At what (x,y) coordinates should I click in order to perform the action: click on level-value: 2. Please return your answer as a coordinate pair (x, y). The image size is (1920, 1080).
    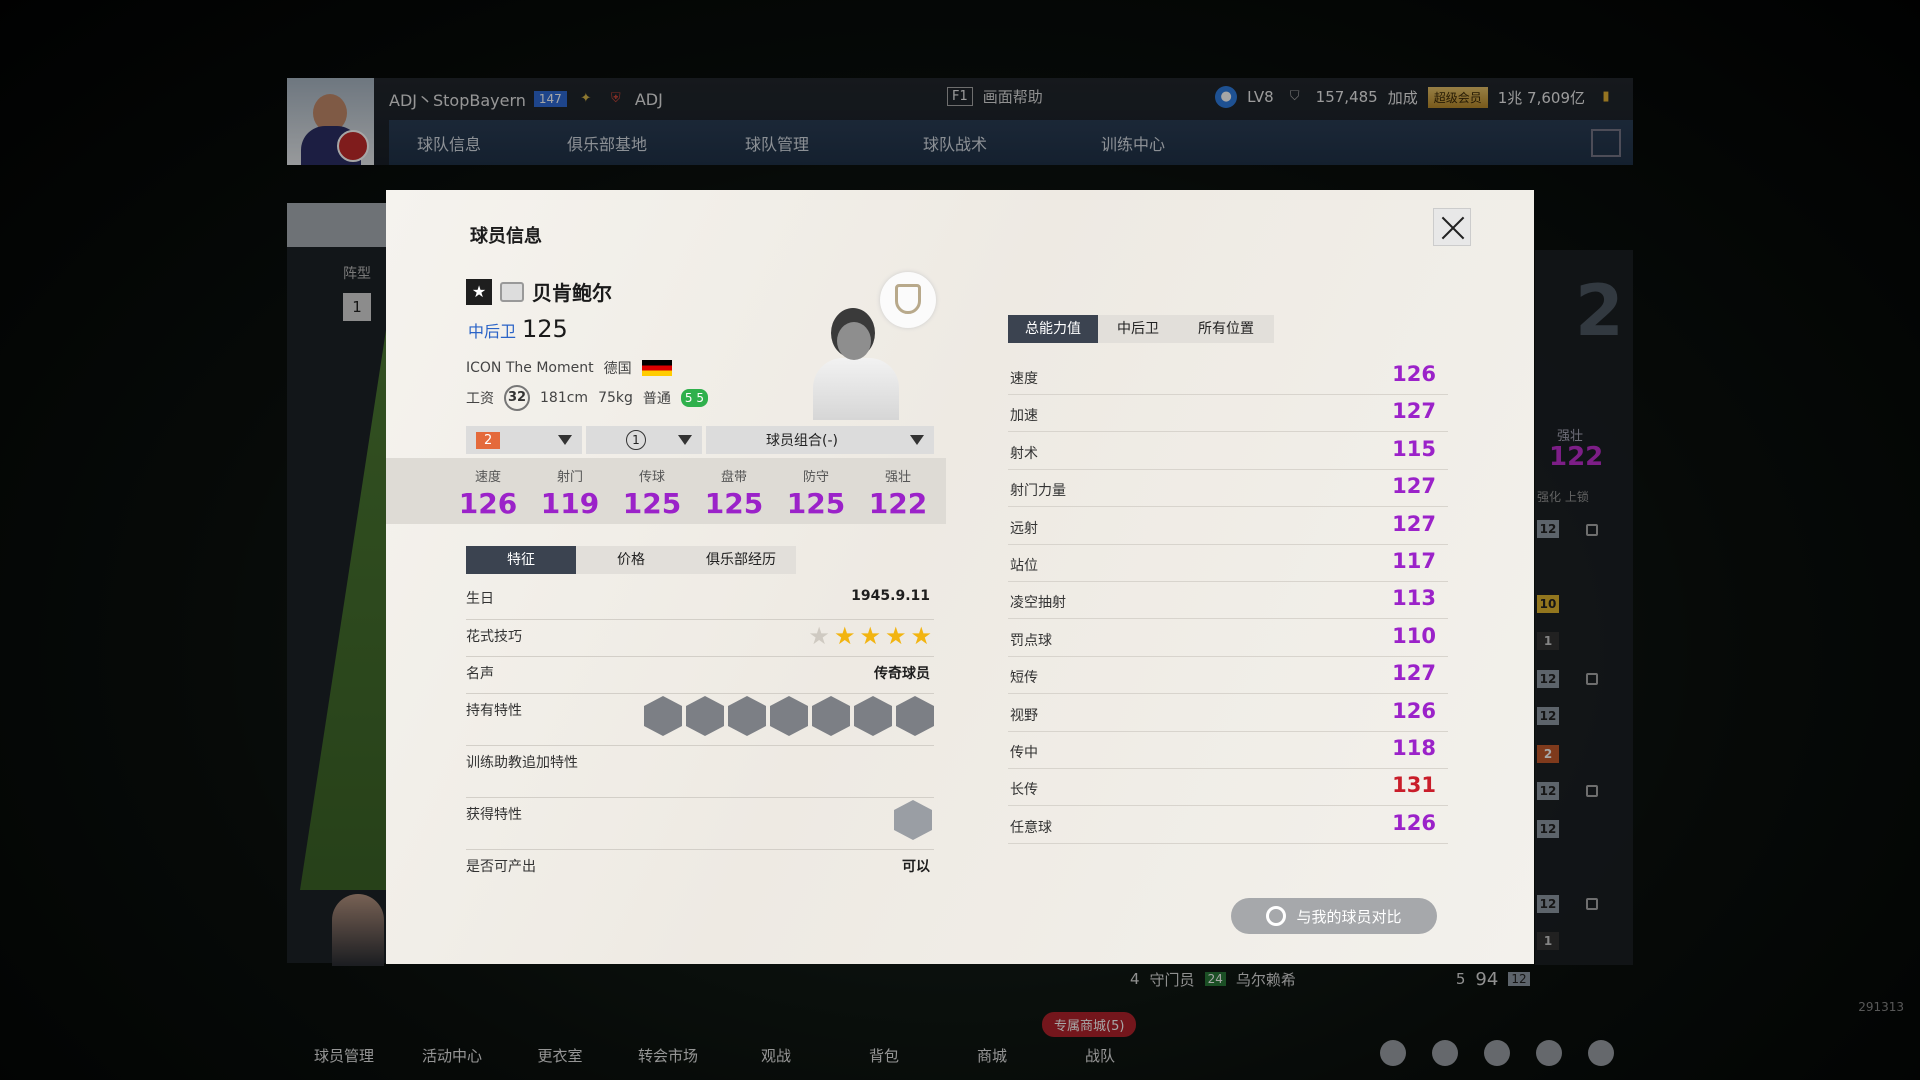
    Looking at the image, I should click on (488, 440).